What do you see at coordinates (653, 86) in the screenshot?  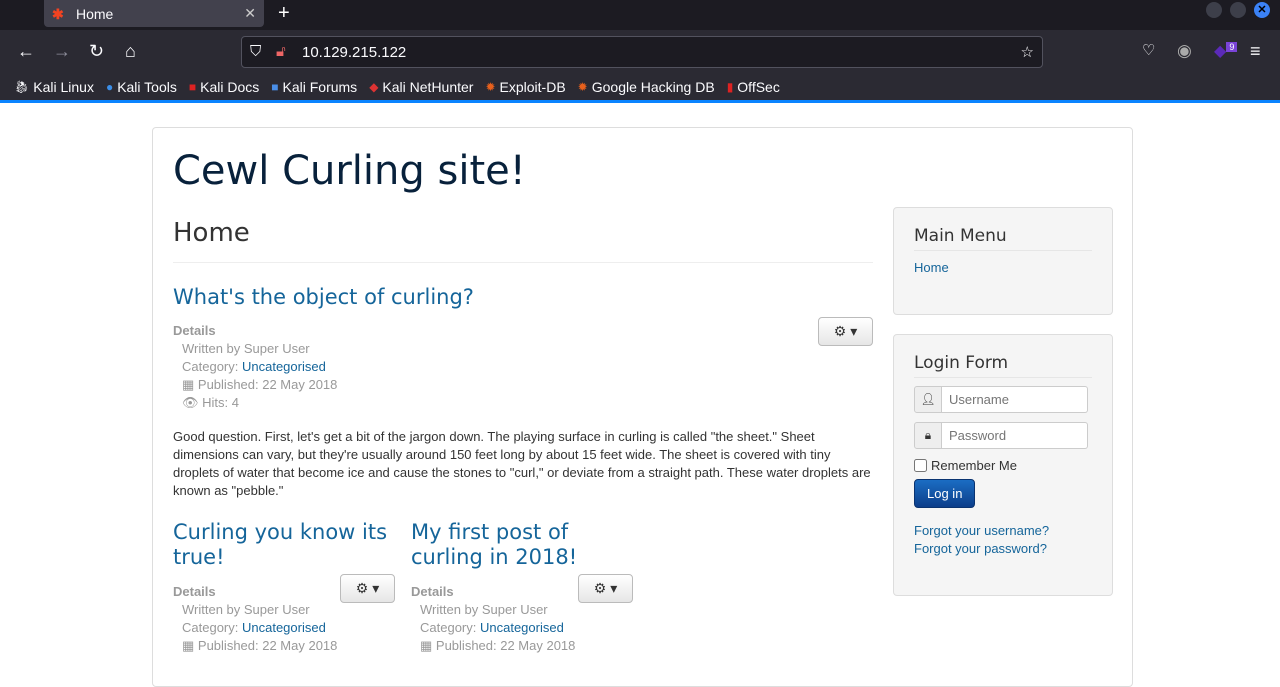 I see `bookmark-label: Google Hacking DB` at bounding box center [653, 86].